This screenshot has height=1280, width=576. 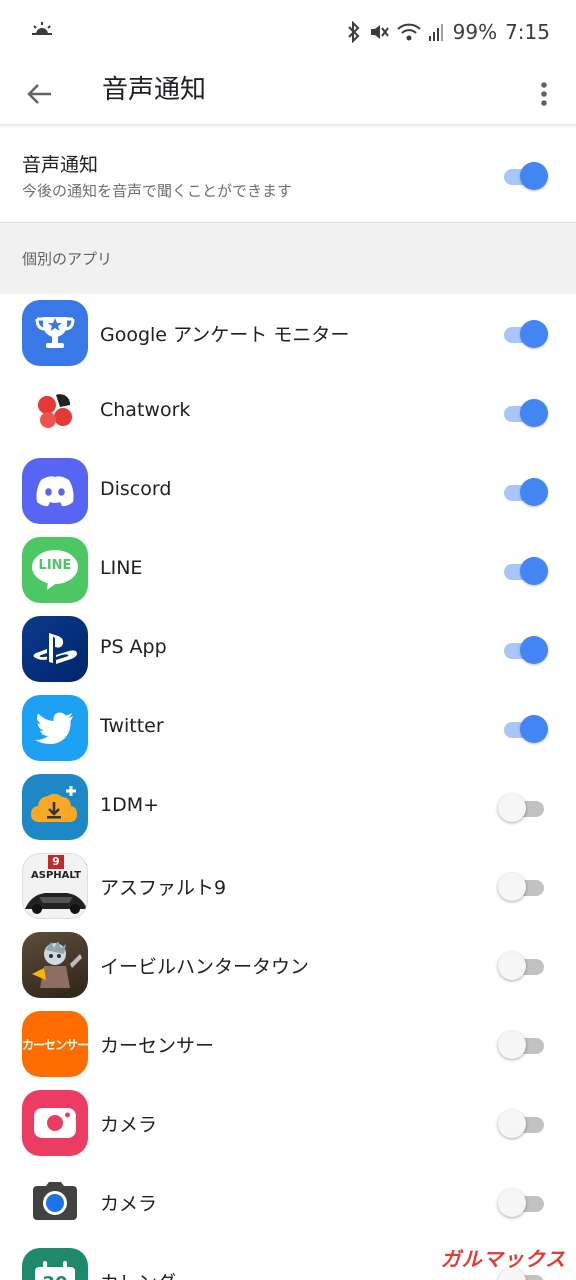 I want to click on evil-hunter-tycoon-icon, so click(x=55, y=965).